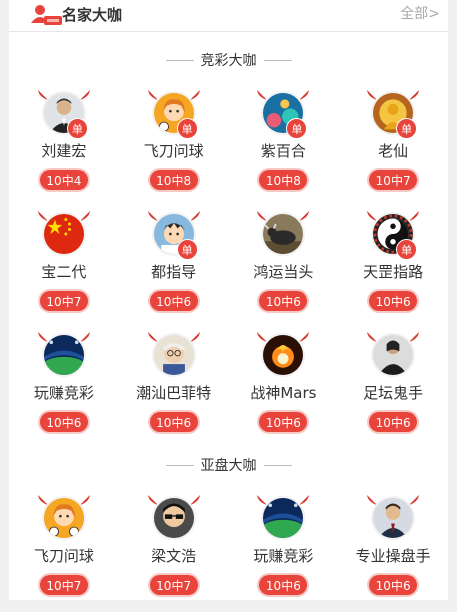 Image resolution: width=457 pixels, height=612 pixels. What do you see at coordinates (393, 388) in the screenshot?
I see `expert-card: 足坛鬼手 10中6` at bounding box center [393, 388].